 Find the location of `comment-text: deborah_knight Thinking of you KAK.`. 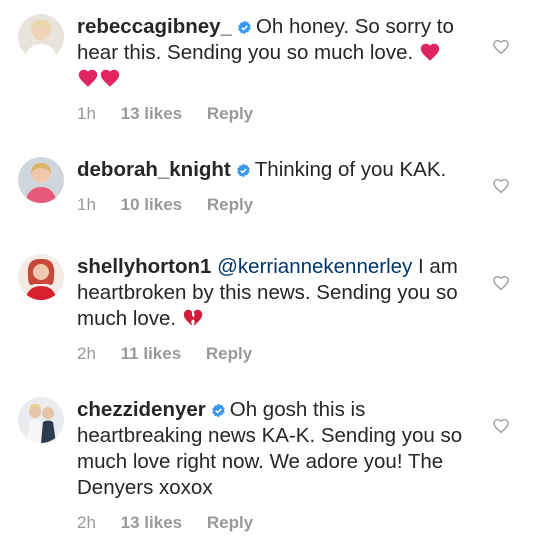

comment-text: deborah_knight Thinking of you KAK. is located at coordinates (282, 170).